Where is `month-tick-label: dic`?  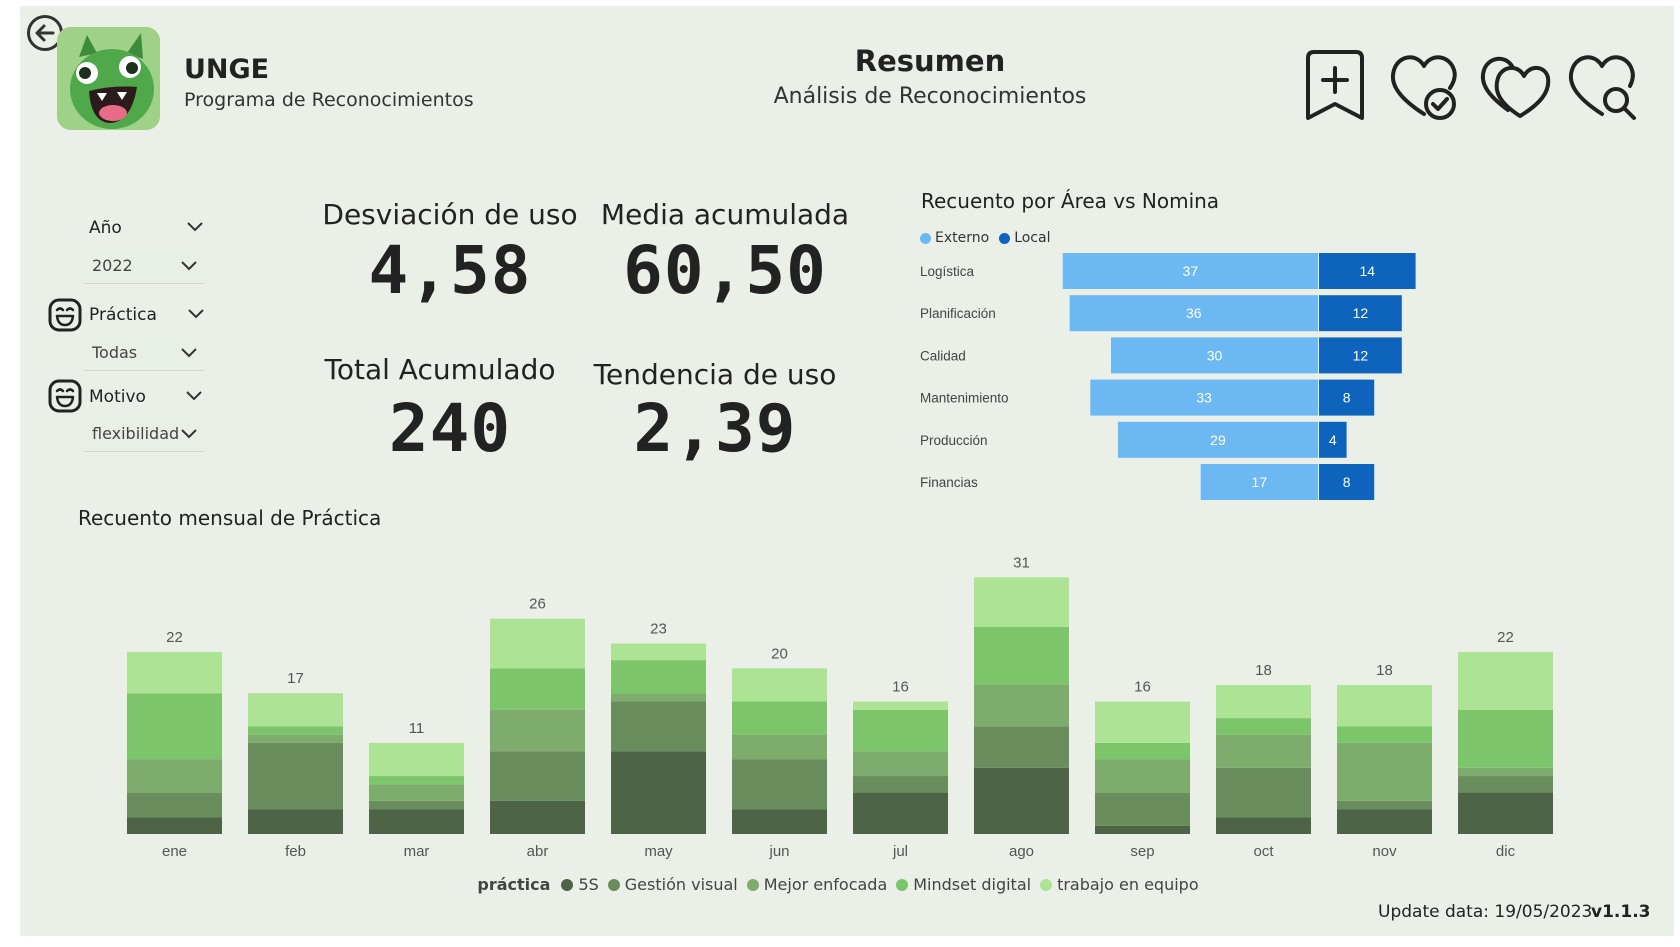 month-tick-label: dic is located at coordinates (1506, 851).